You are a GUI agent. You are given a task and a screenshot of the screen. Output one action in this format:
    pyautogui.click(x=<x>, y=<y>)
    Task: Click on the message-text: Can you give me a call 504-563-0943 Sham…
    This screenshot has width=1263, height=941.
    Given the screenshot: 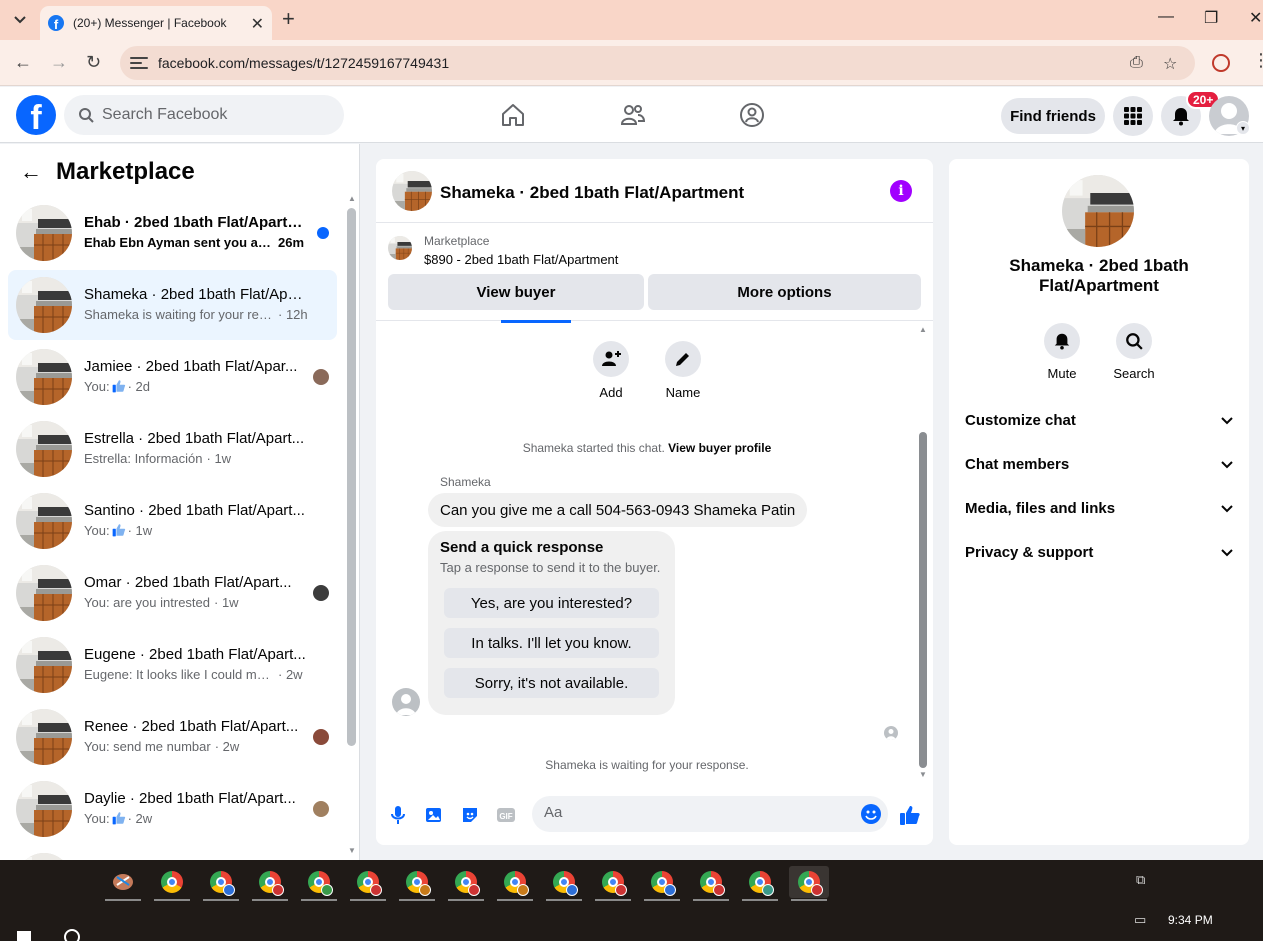 What is the action you would take?
    pyautogui.click(x=618, y=510)
    